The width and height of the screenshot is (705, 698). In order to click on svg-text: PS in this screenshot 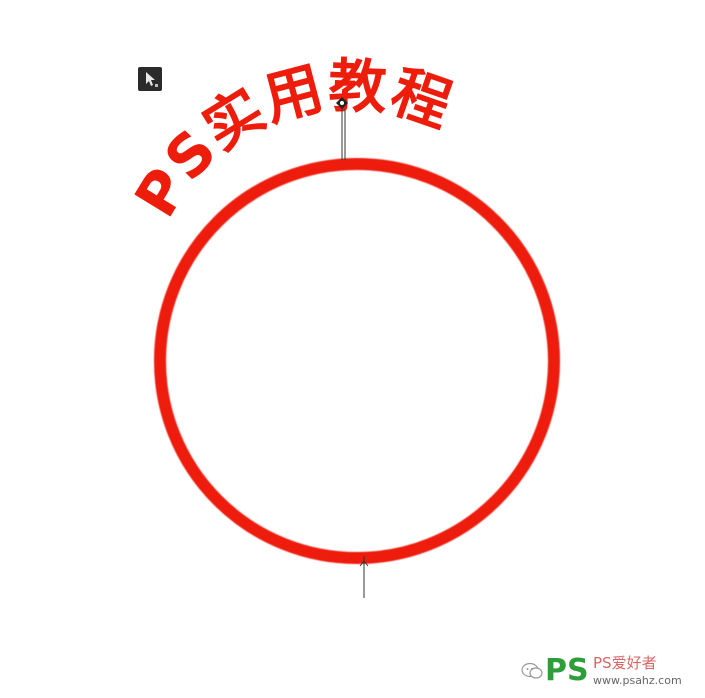, I will do `click(567, 670)`.